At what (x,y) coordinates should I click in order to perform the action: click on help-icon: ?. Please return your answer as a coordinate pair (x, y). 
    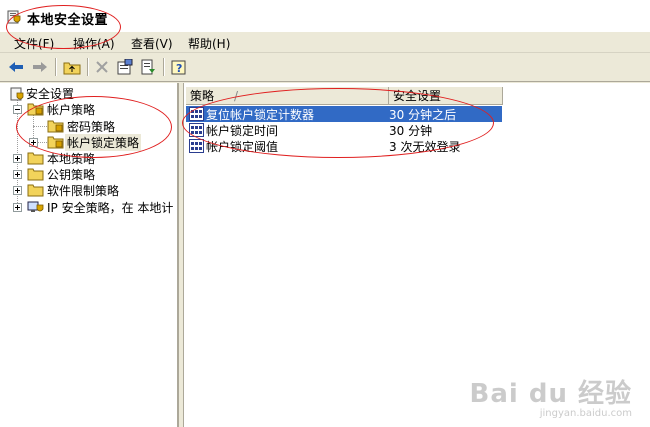
    Looking at the image, I should click on (178, 67).